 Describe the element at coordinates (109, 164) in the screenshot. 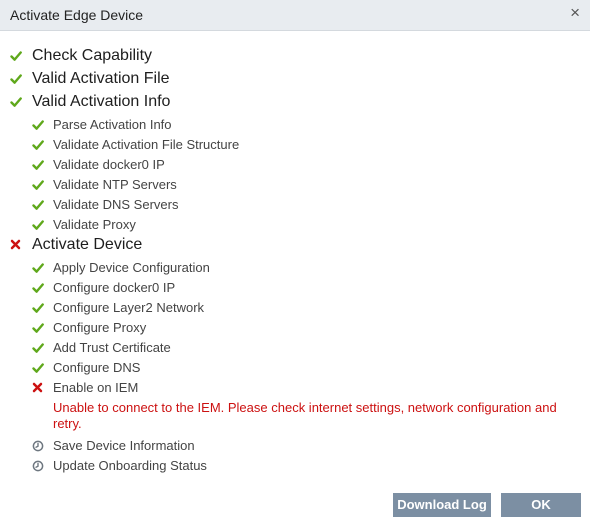

I see `step-label: Validate docker0 IP` at that location.